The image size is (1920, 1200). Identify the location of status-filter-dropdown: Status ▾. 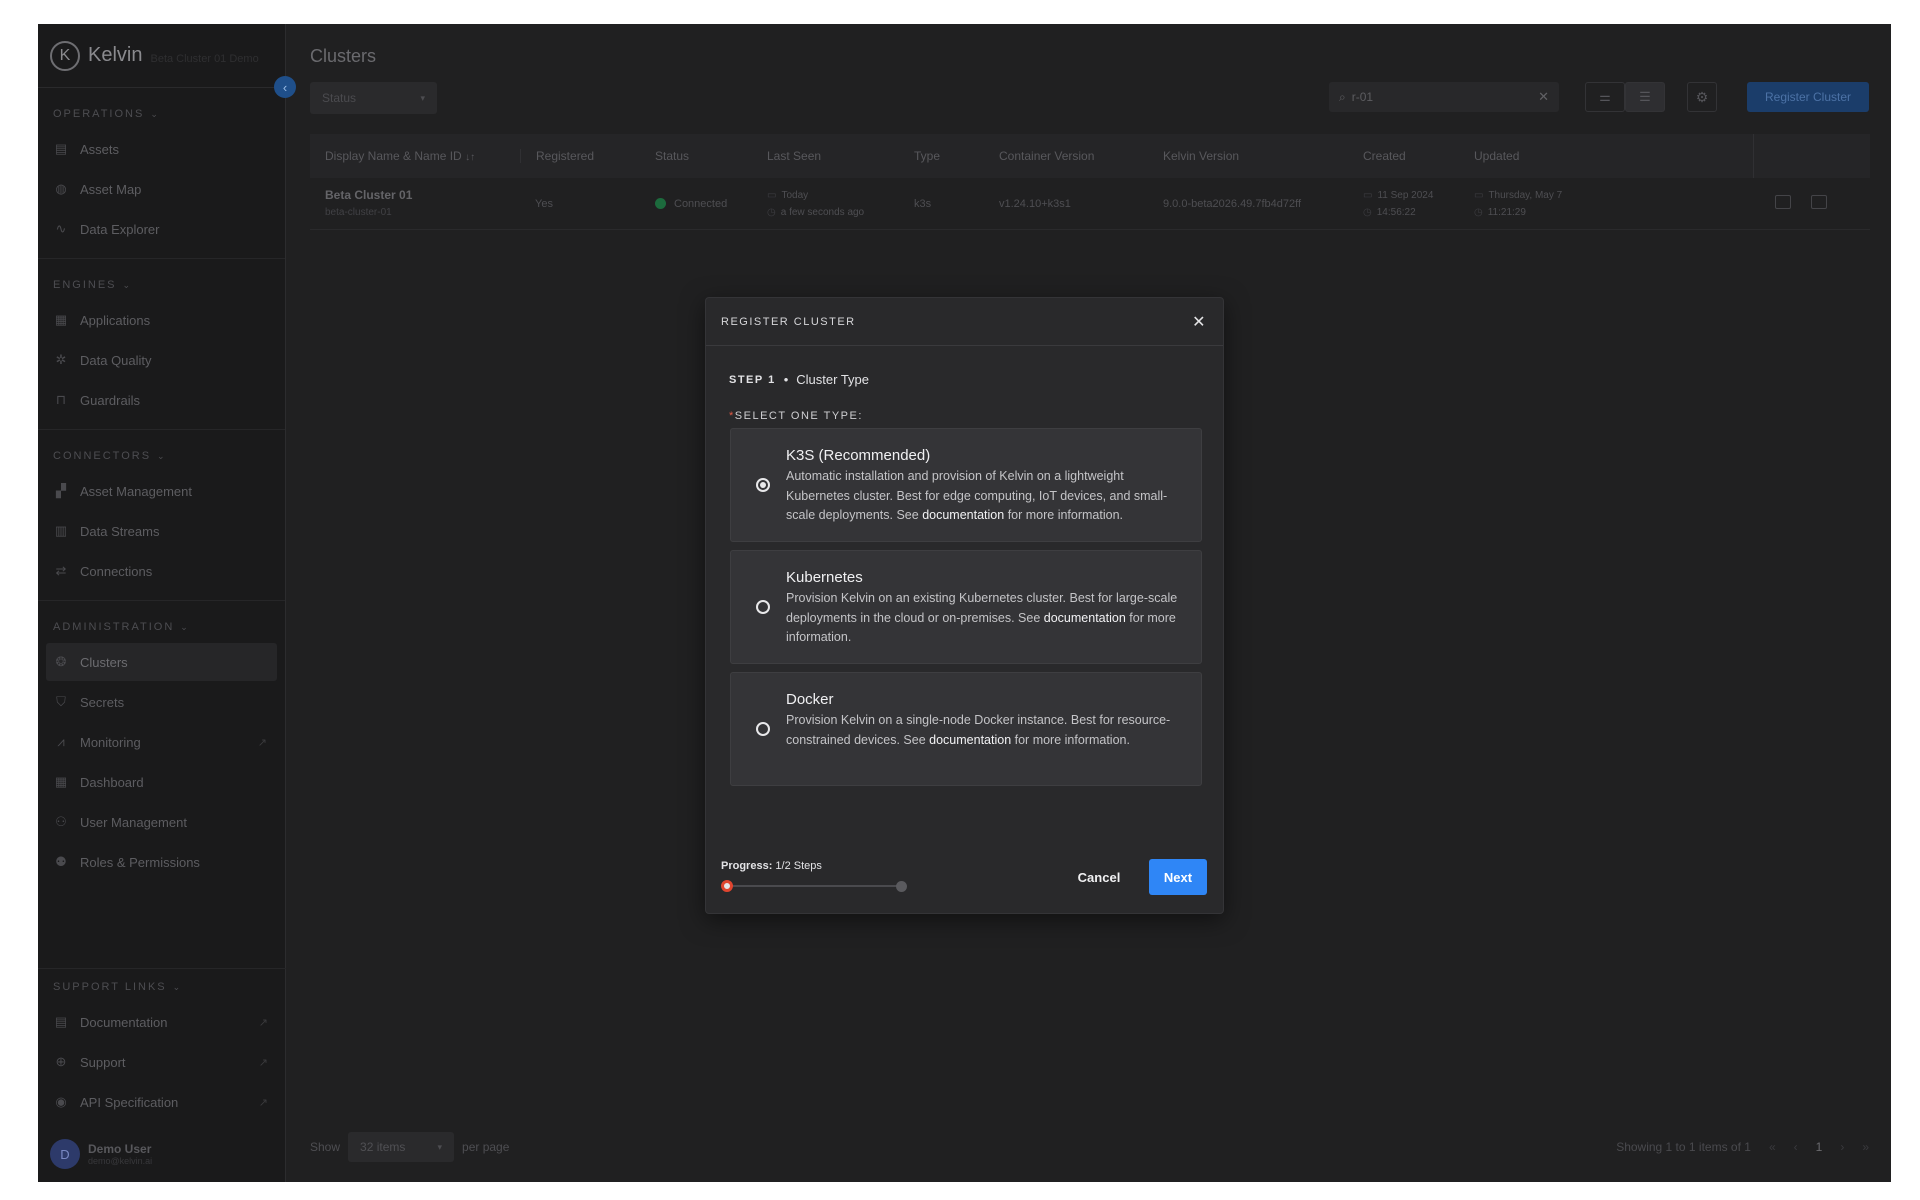
(373, 98).